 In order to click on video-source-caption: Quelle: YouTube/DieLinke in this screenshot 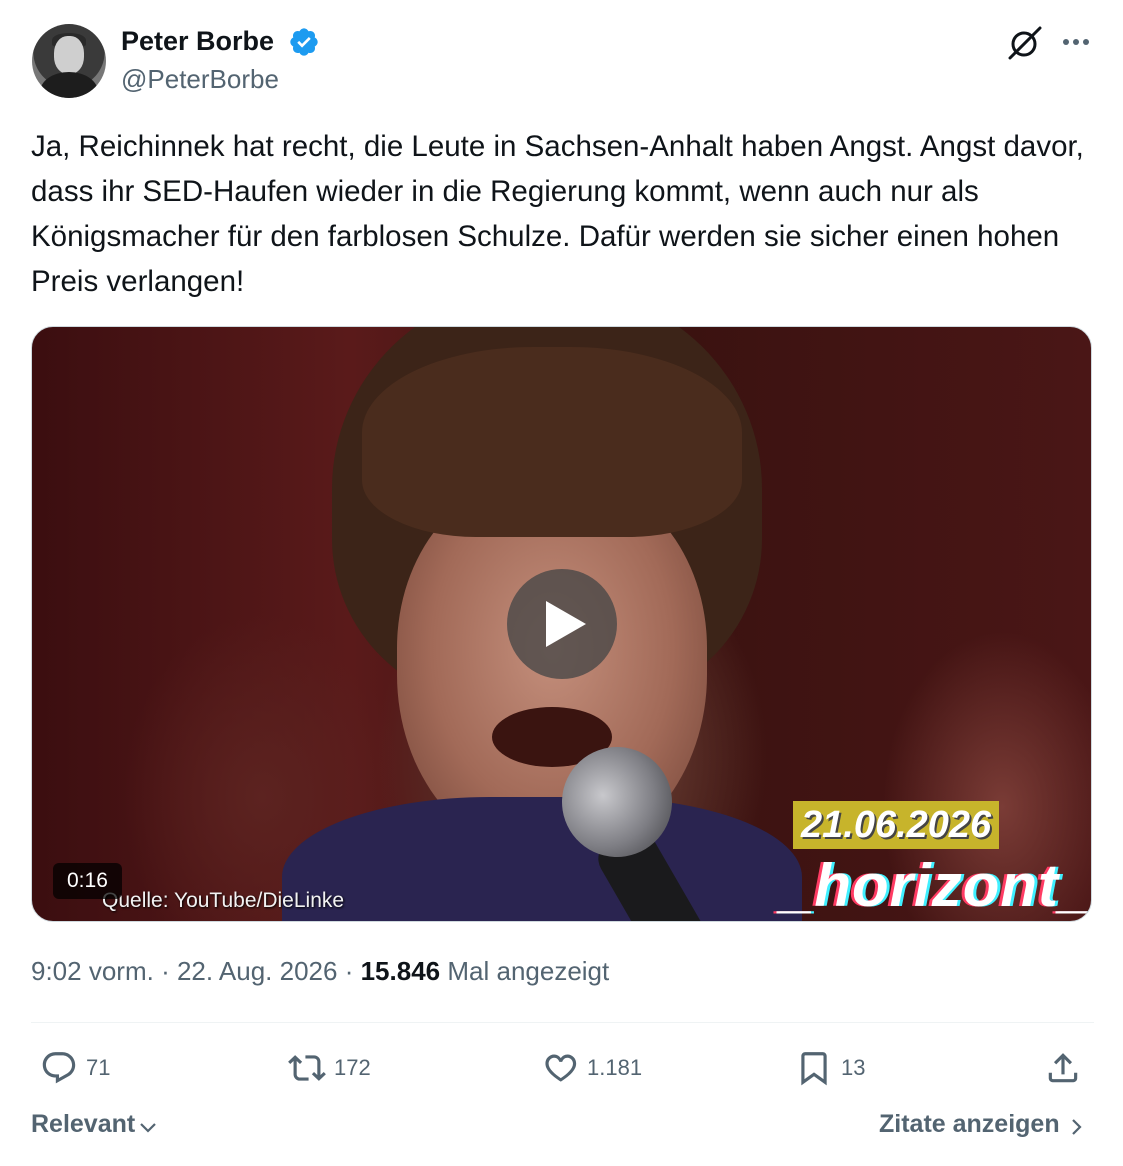, I will do `click(223, 900)`.